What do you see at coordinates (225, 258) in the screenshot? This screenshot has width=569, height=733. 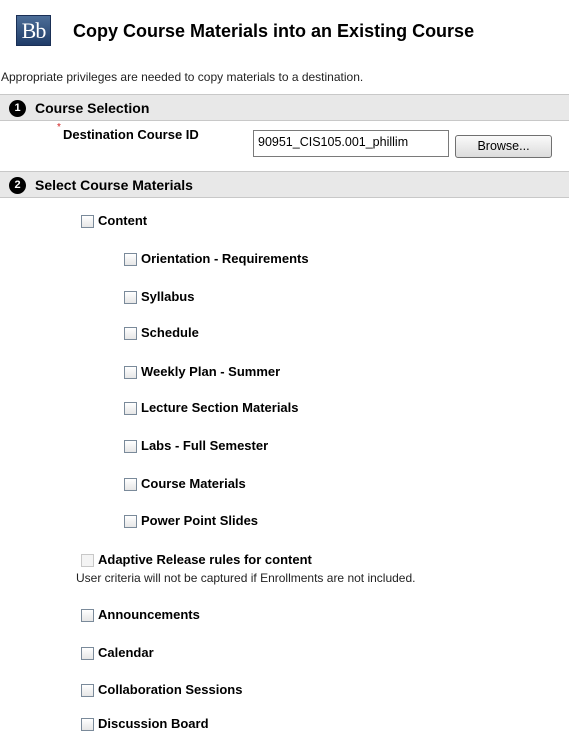 I see `content-item-label: Orientation - Requirements` at bounding box center [225, 258].